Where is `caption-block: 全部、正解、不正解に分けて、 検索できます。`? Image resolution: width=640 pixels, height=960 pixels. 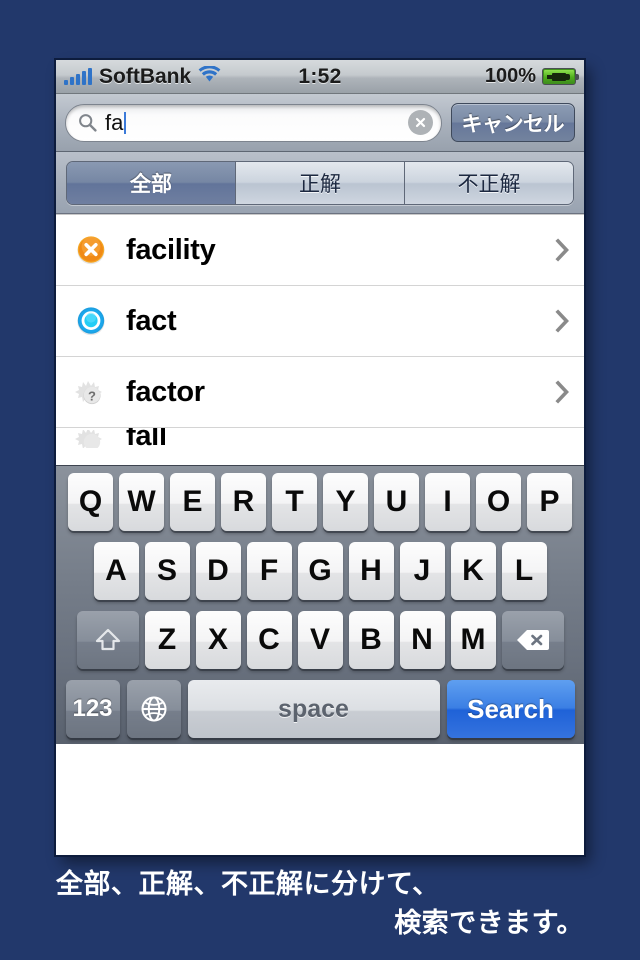 caption-block: 全部、正解、不正解に分けて、 検索できます。 is located at coordinates (320, 904).